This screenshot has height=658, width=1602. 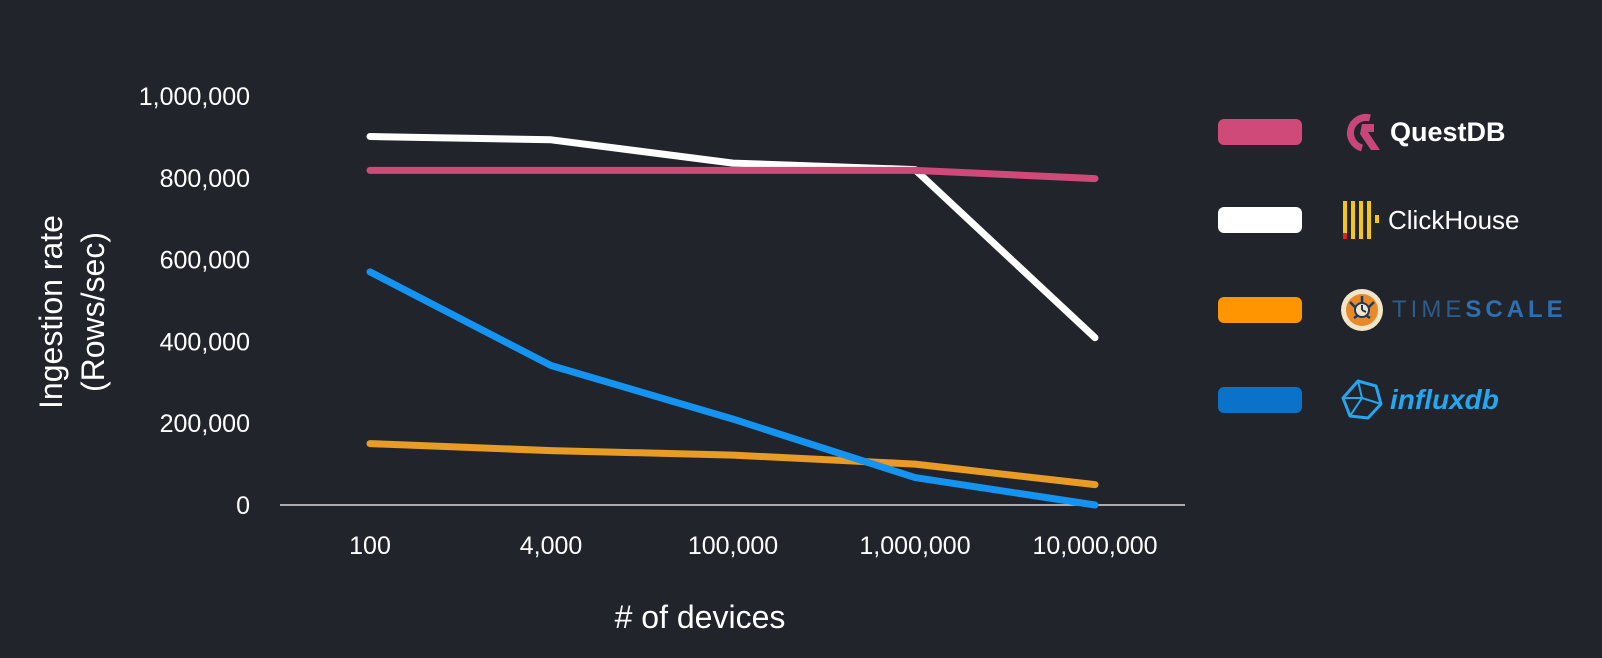 What do you see at coordinates (194, 301) in the screenshot?
I see `y-axis-ticks: 0 200,000 400,000 600,000 800,000 1,000,000` at bounding box center [194, 301].